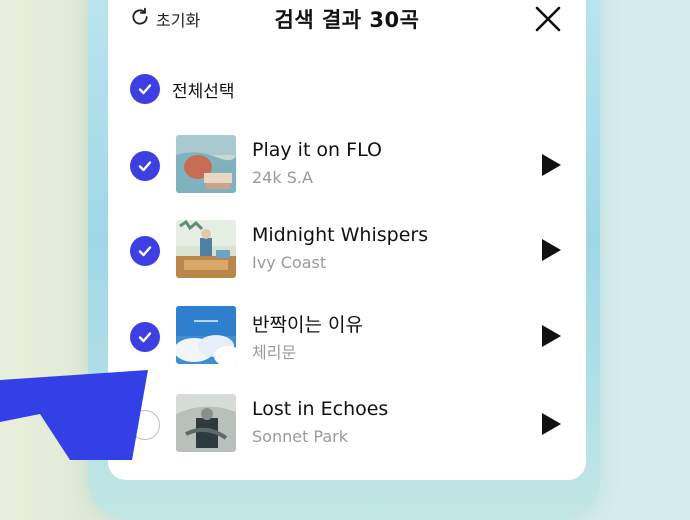 The image size is (690, 520). I want to click on flag-shape, so click(74, 415).